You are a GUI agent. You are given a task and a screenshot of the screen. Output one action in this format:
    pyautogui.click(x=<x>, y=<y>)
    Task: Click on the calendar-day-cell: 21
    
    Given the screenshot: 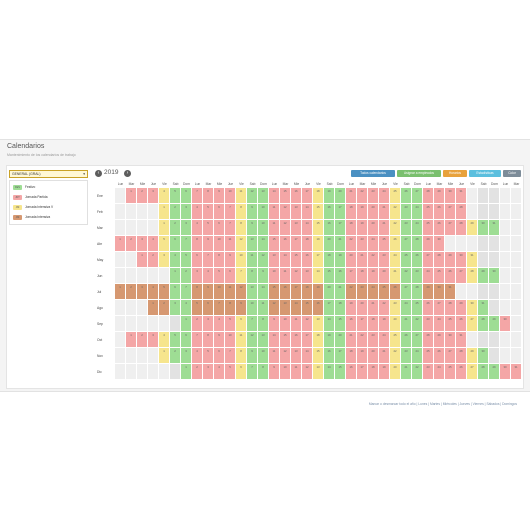 What is the action you would take?
    pyautogui.click(x=340, y=244)
    